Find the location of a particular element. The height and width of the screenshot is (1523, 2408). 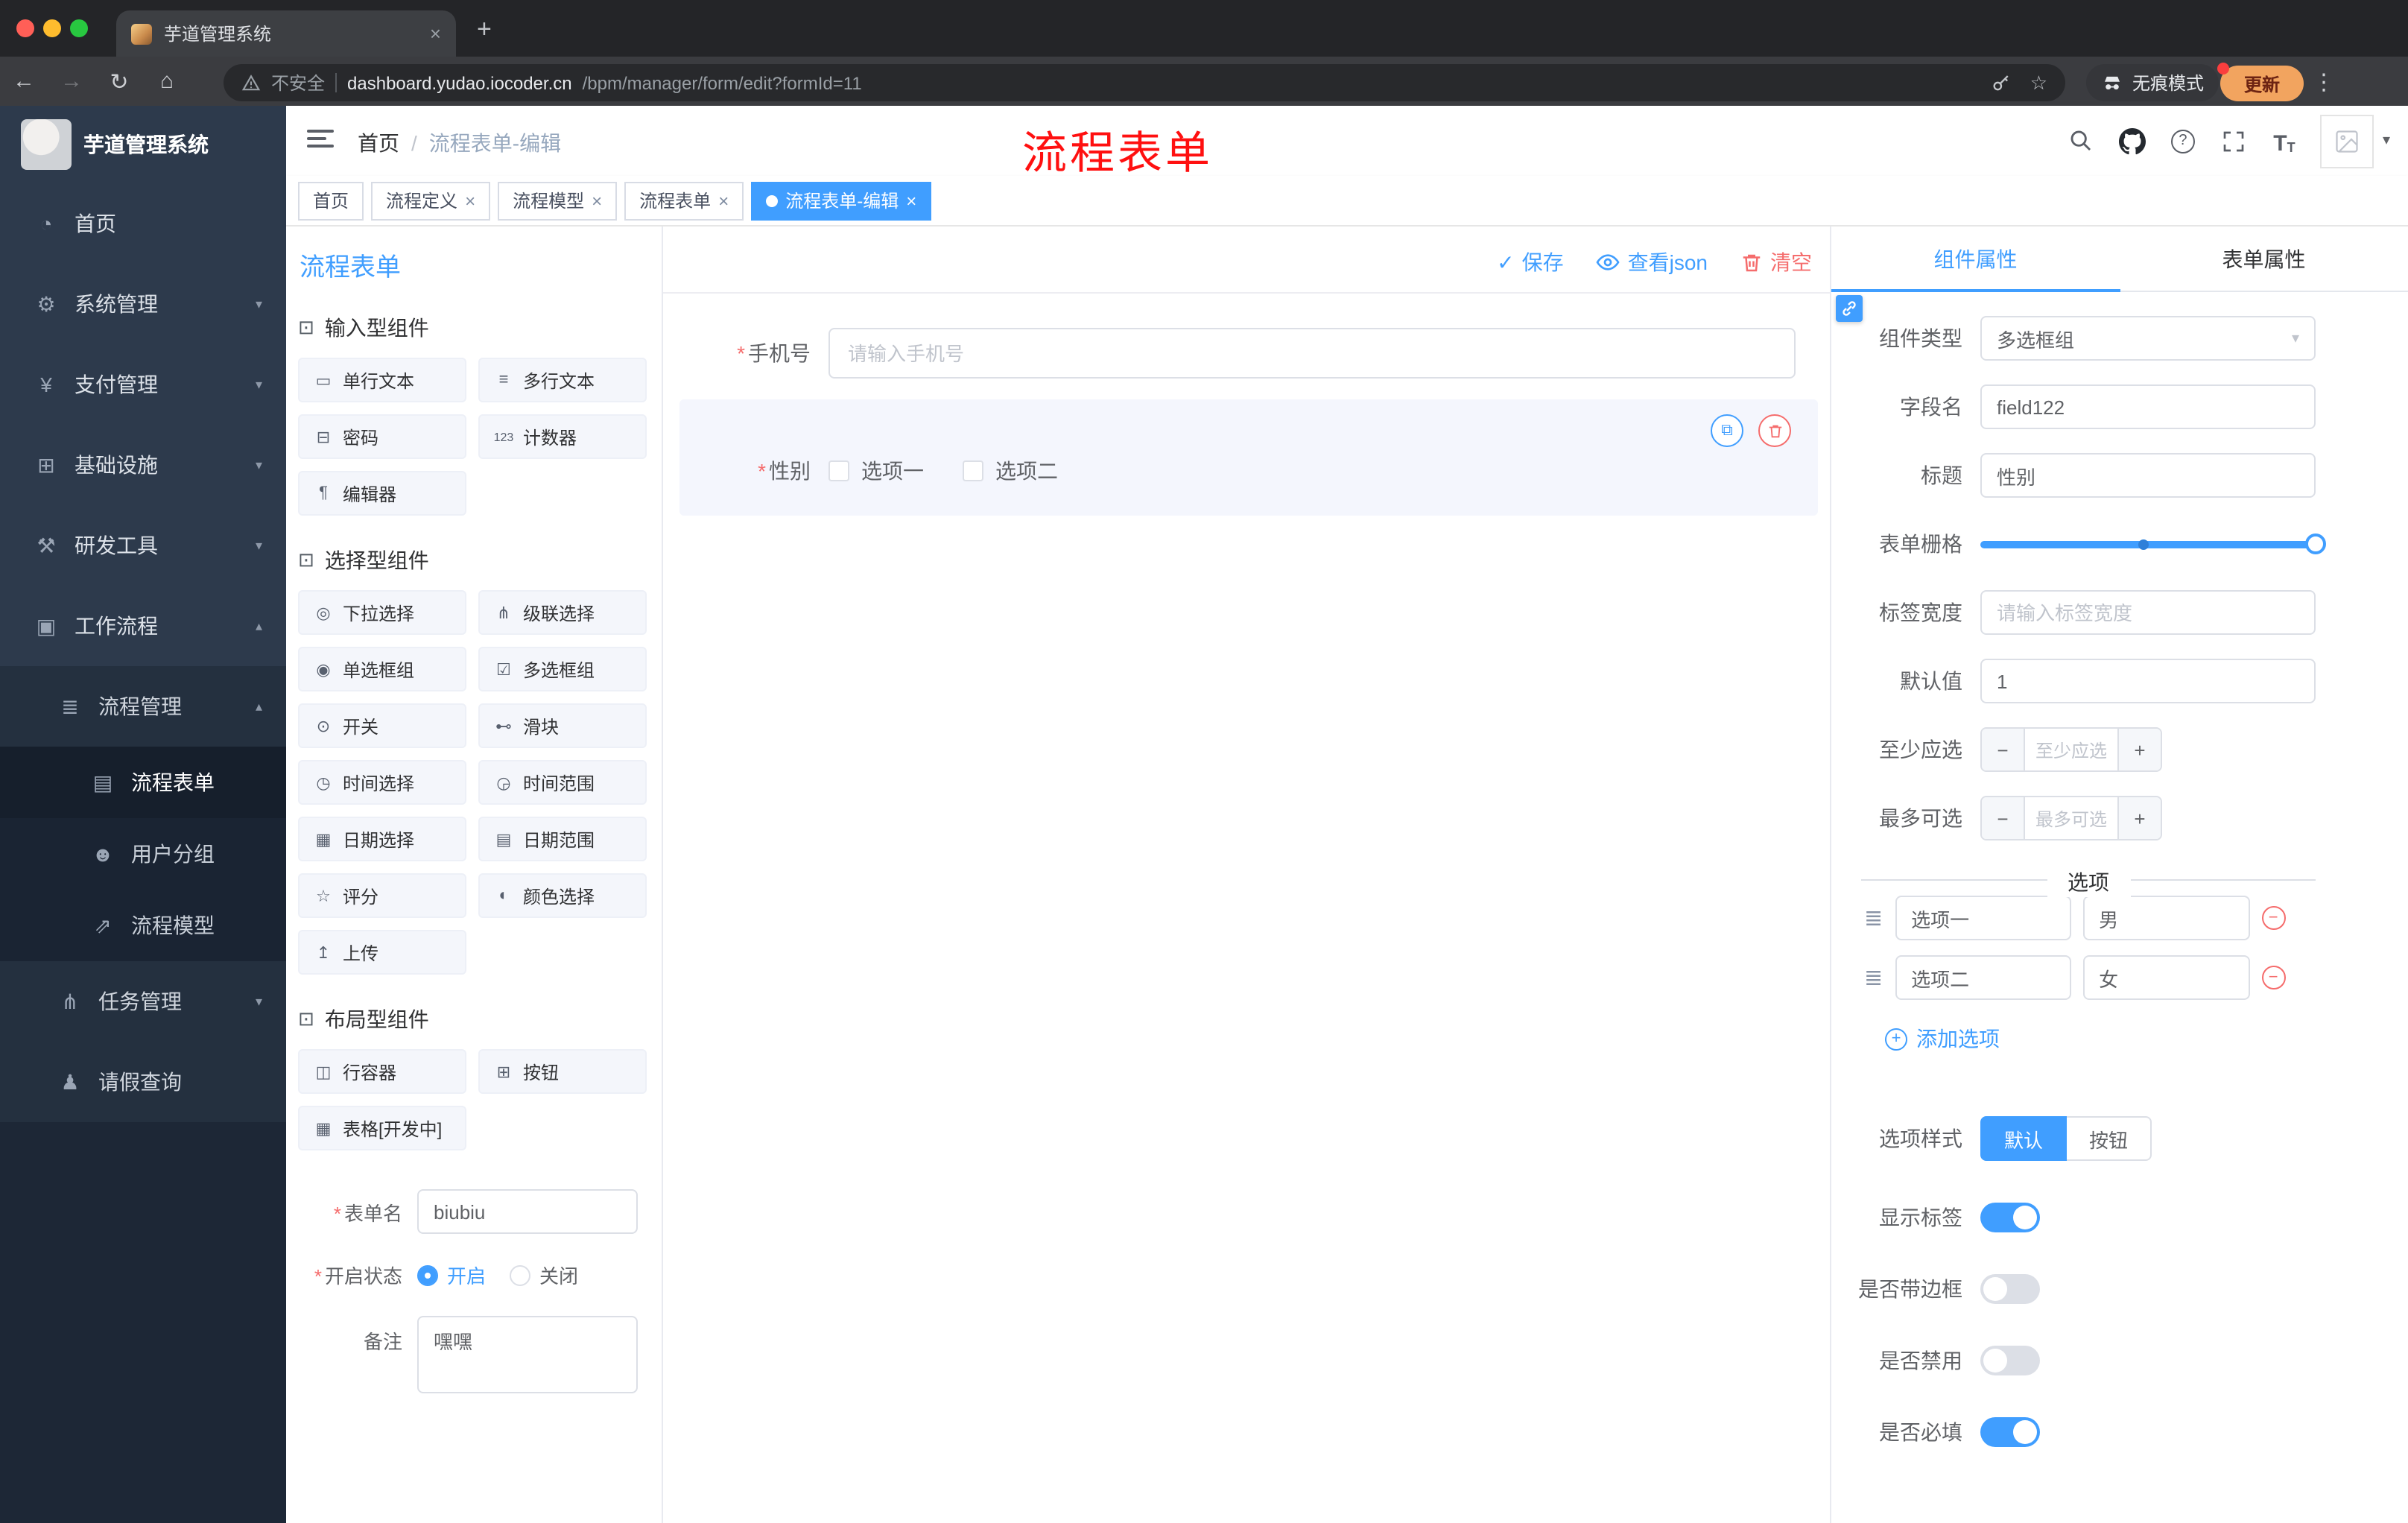

search-icon is located at coordinates (2082, 141).